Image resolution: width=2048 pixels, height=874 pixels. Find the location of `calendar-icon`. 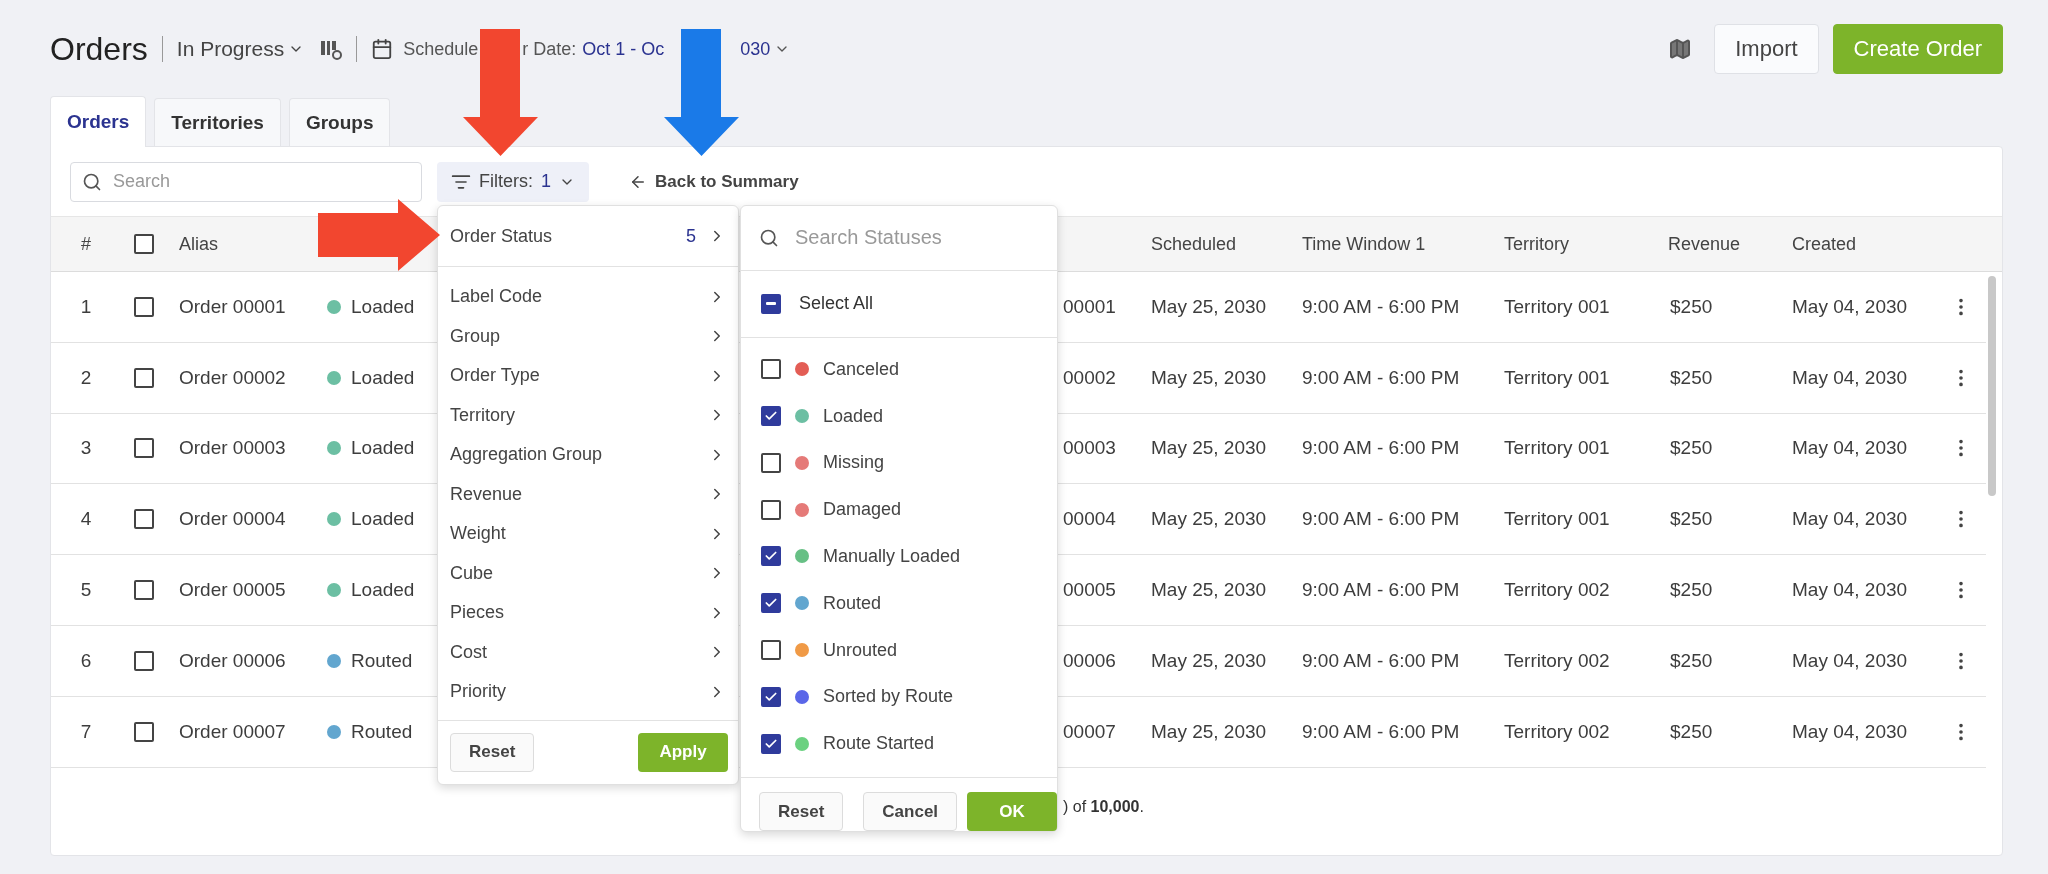

calendar-icon is located at coordinates (382, 49).